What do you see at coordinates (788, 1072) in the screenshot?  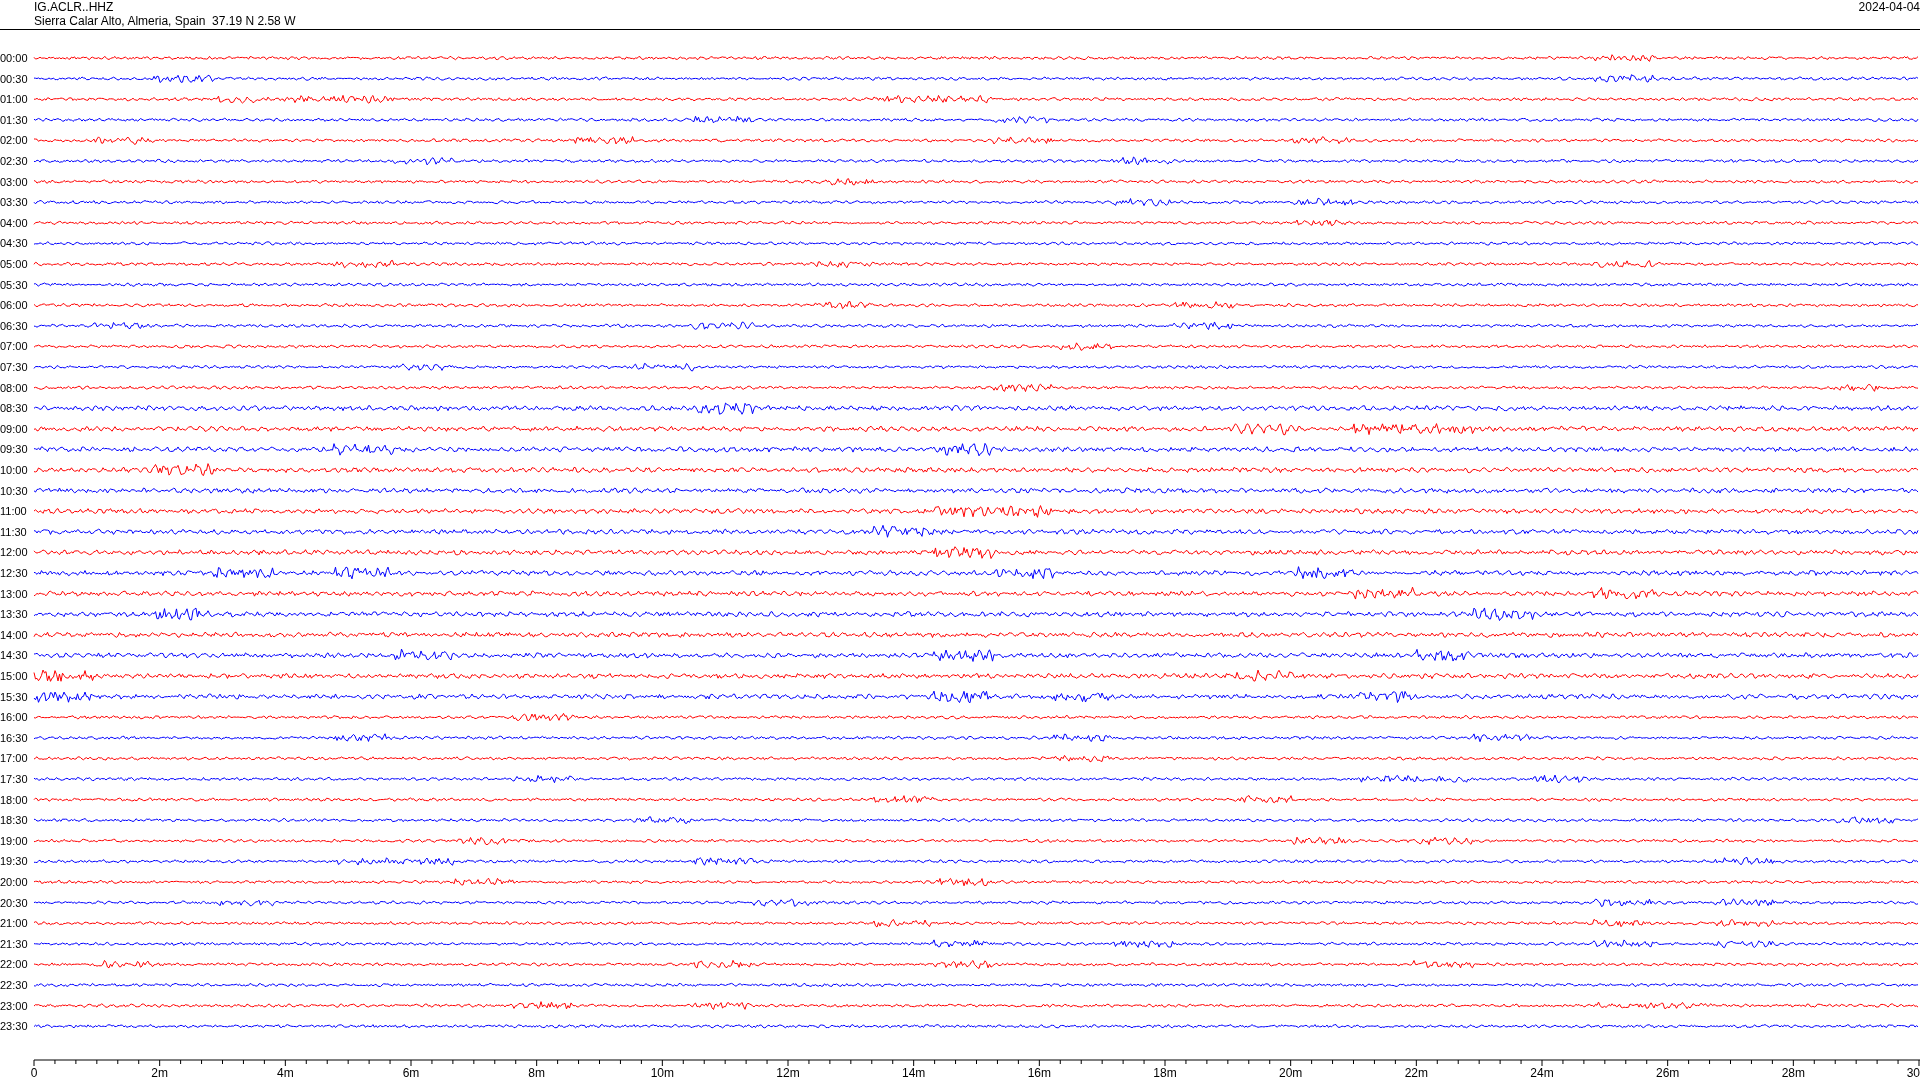 I see `axis-tick-label: 12m` at bounding box center [788, 1072].